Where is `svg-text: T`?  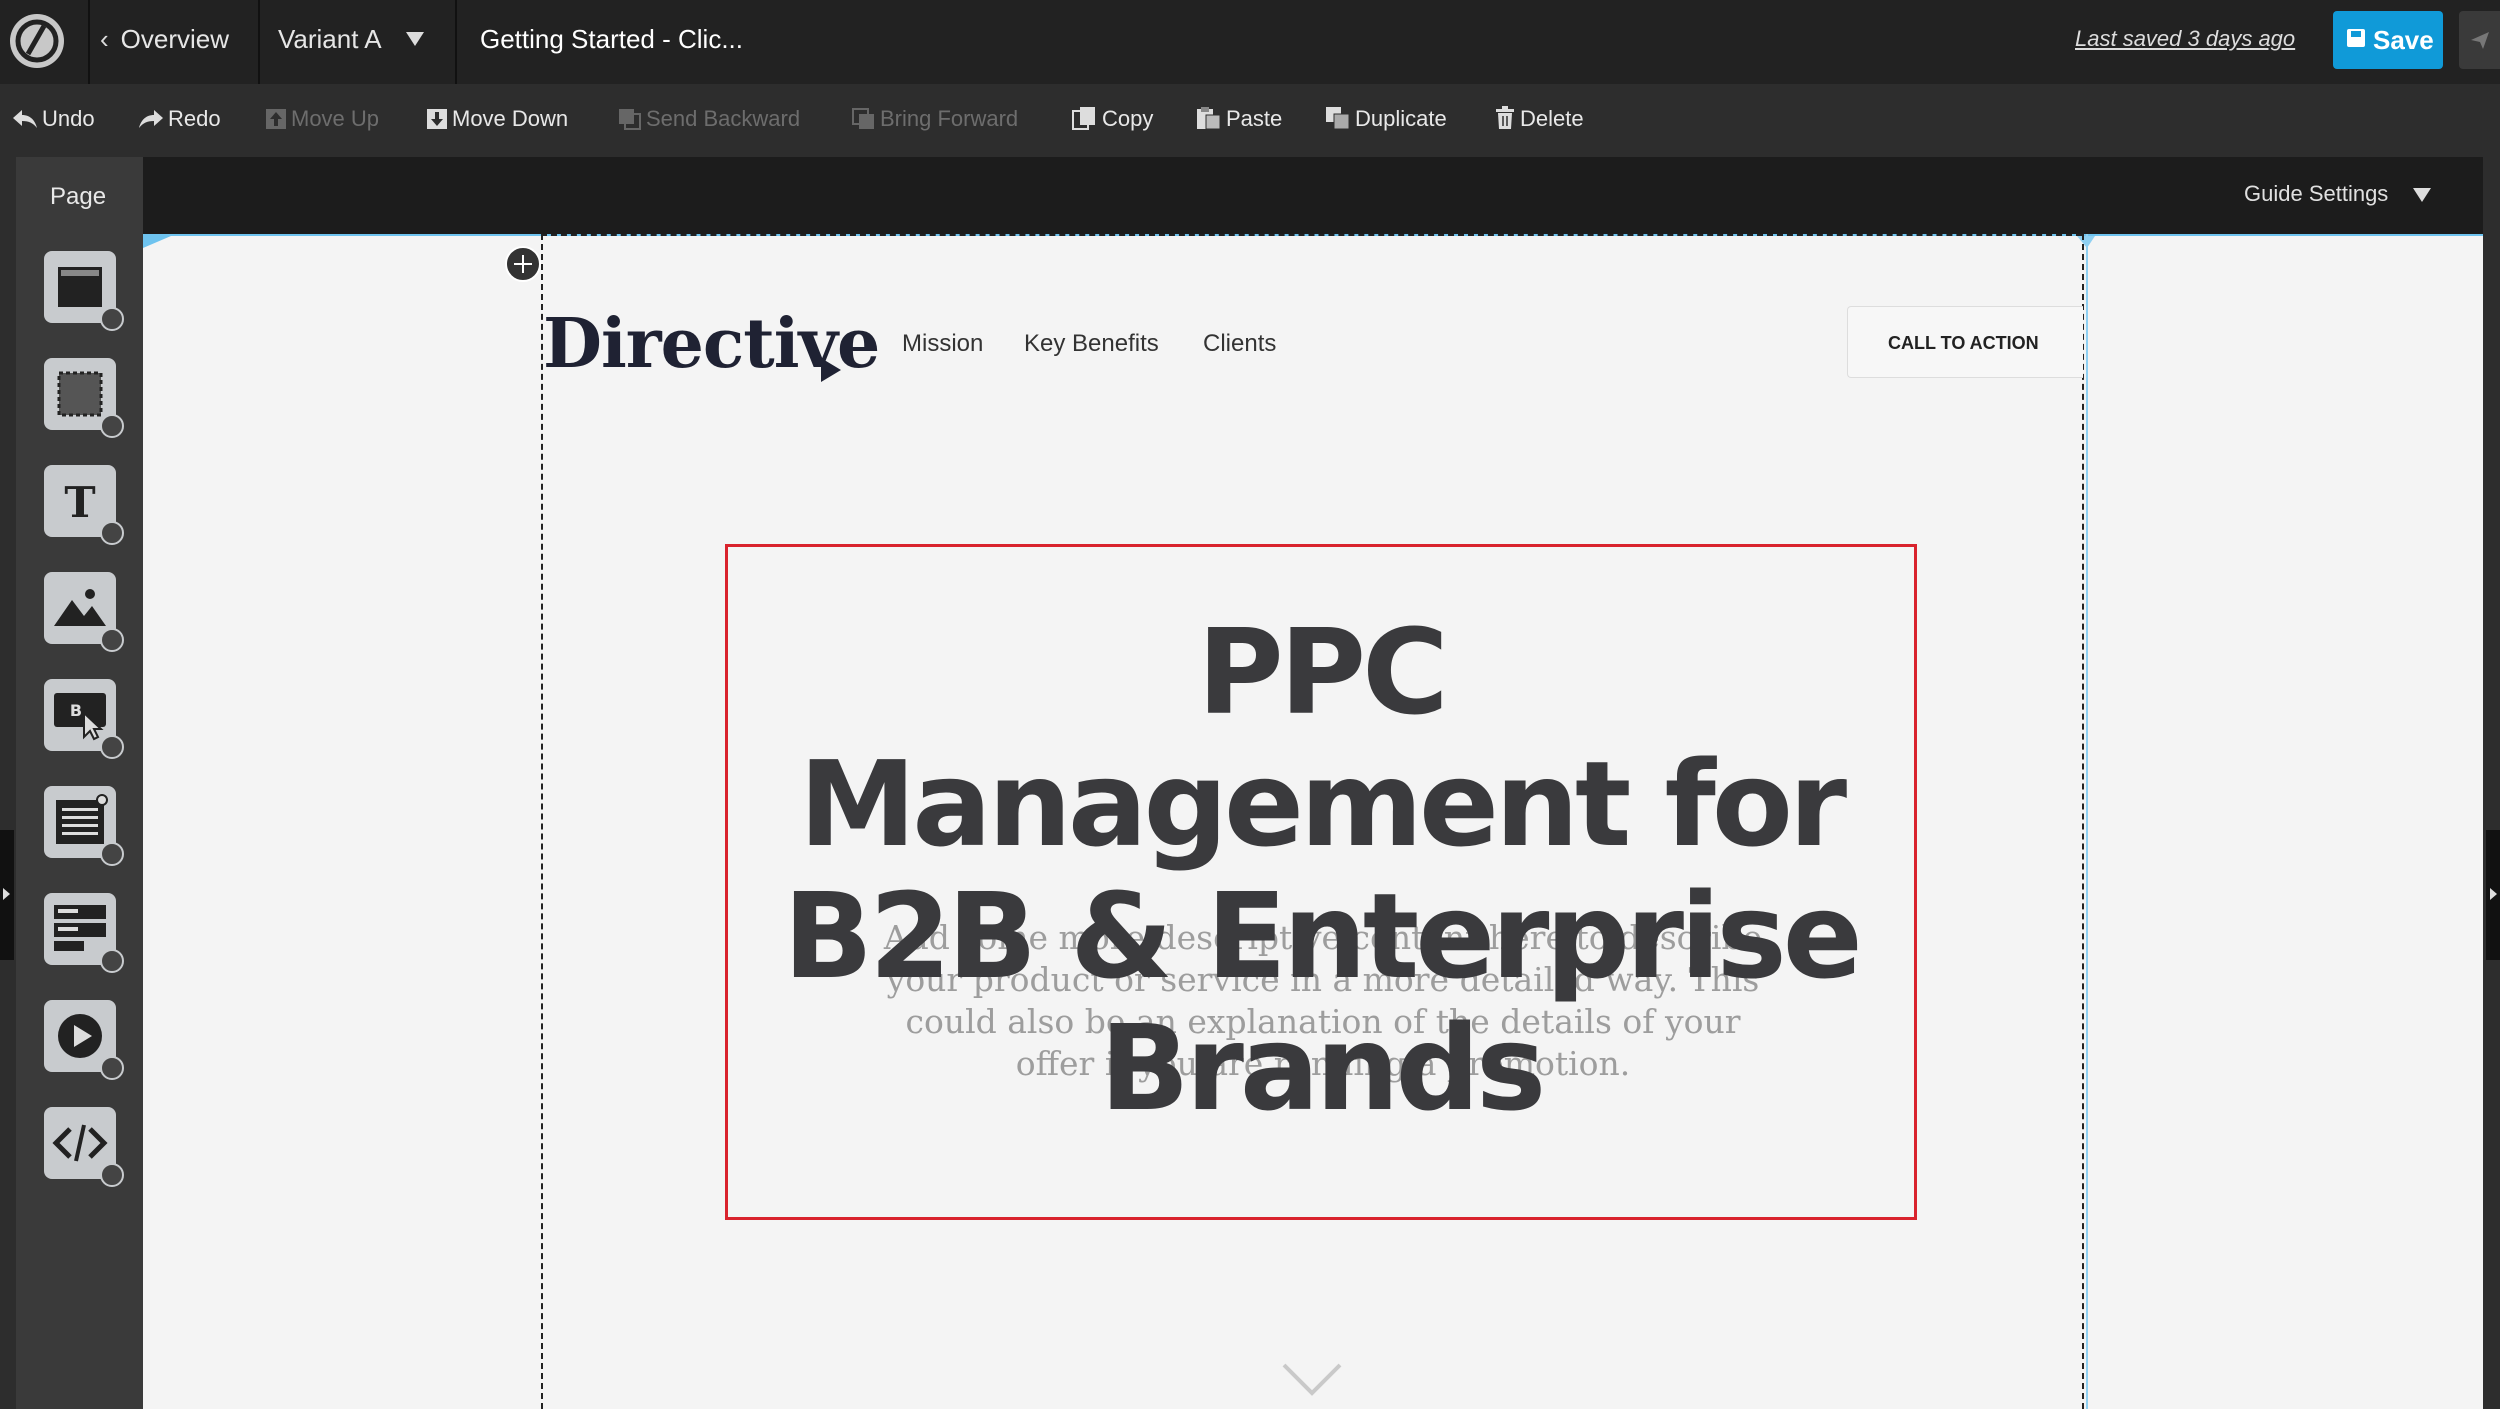
svg-text: T is located at coordinates (79, 502).